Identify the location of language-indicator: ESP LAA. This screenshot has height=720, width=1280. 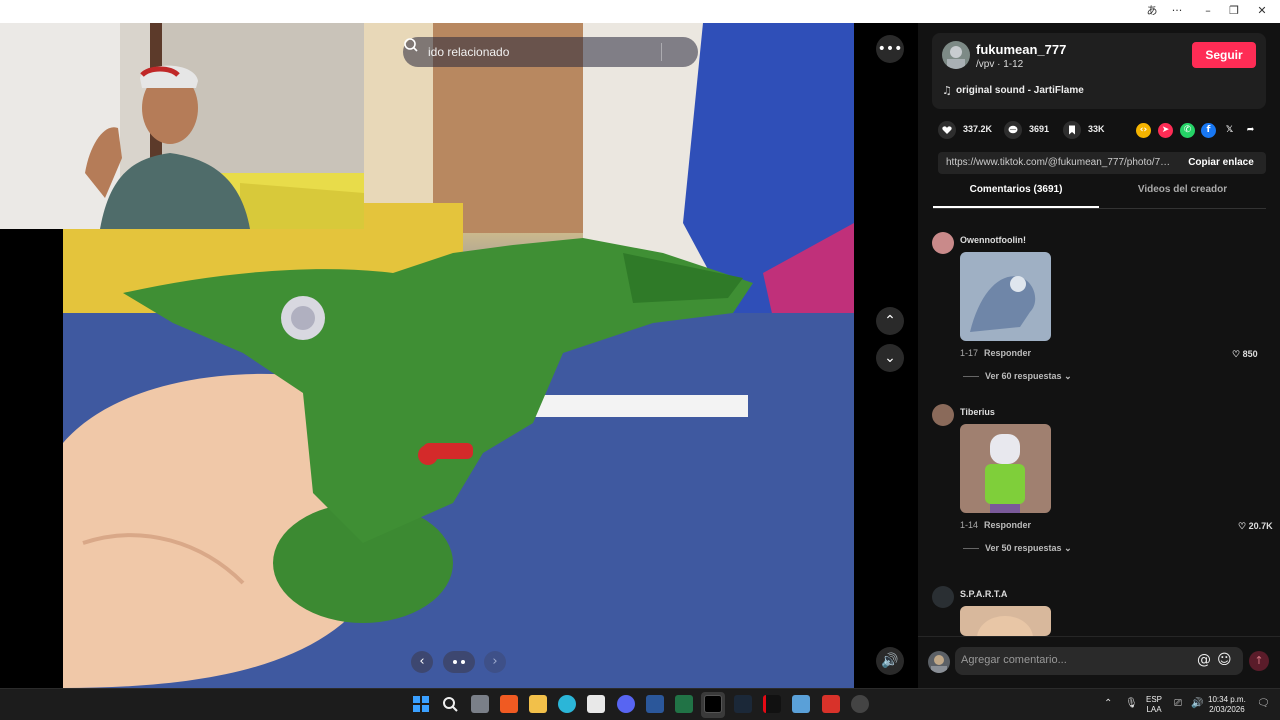
(1154, 705).